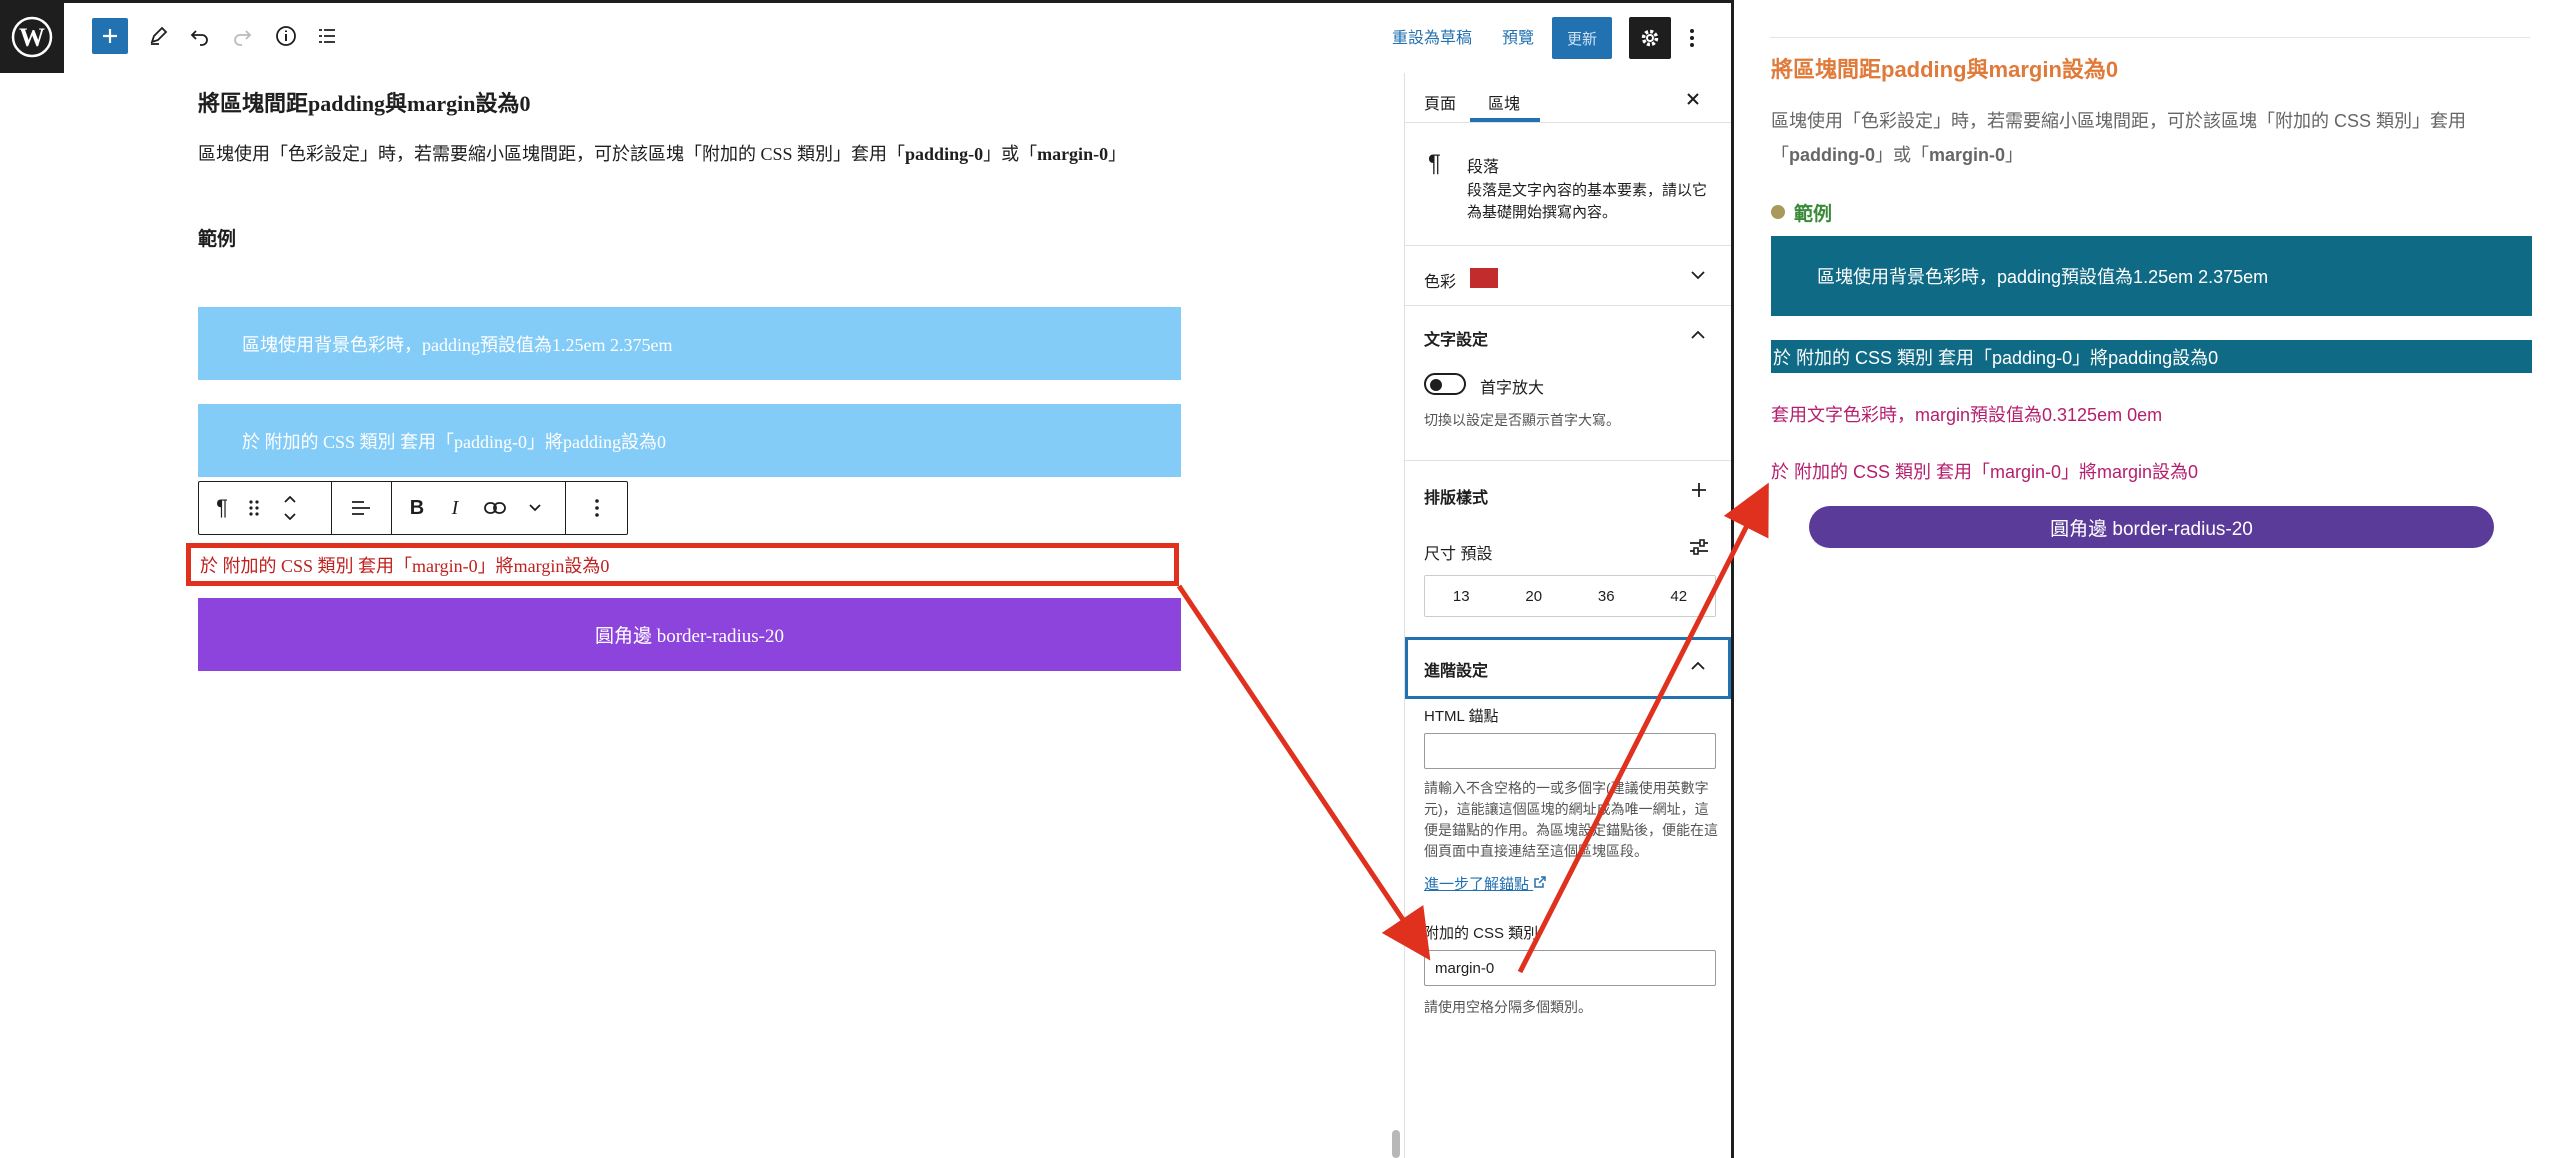  Describe the element at coordinates (361, 508) in the screenshot. I see `align-left-icon` at that location.